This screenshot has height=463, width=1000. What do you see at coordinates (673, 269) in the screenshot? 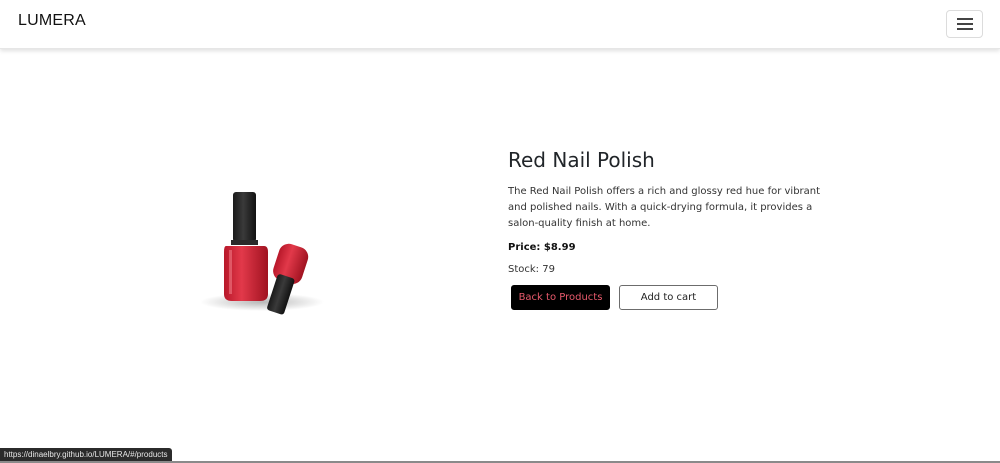
I see `product-stock: Stock: 79` at bounding box center [673, 269].